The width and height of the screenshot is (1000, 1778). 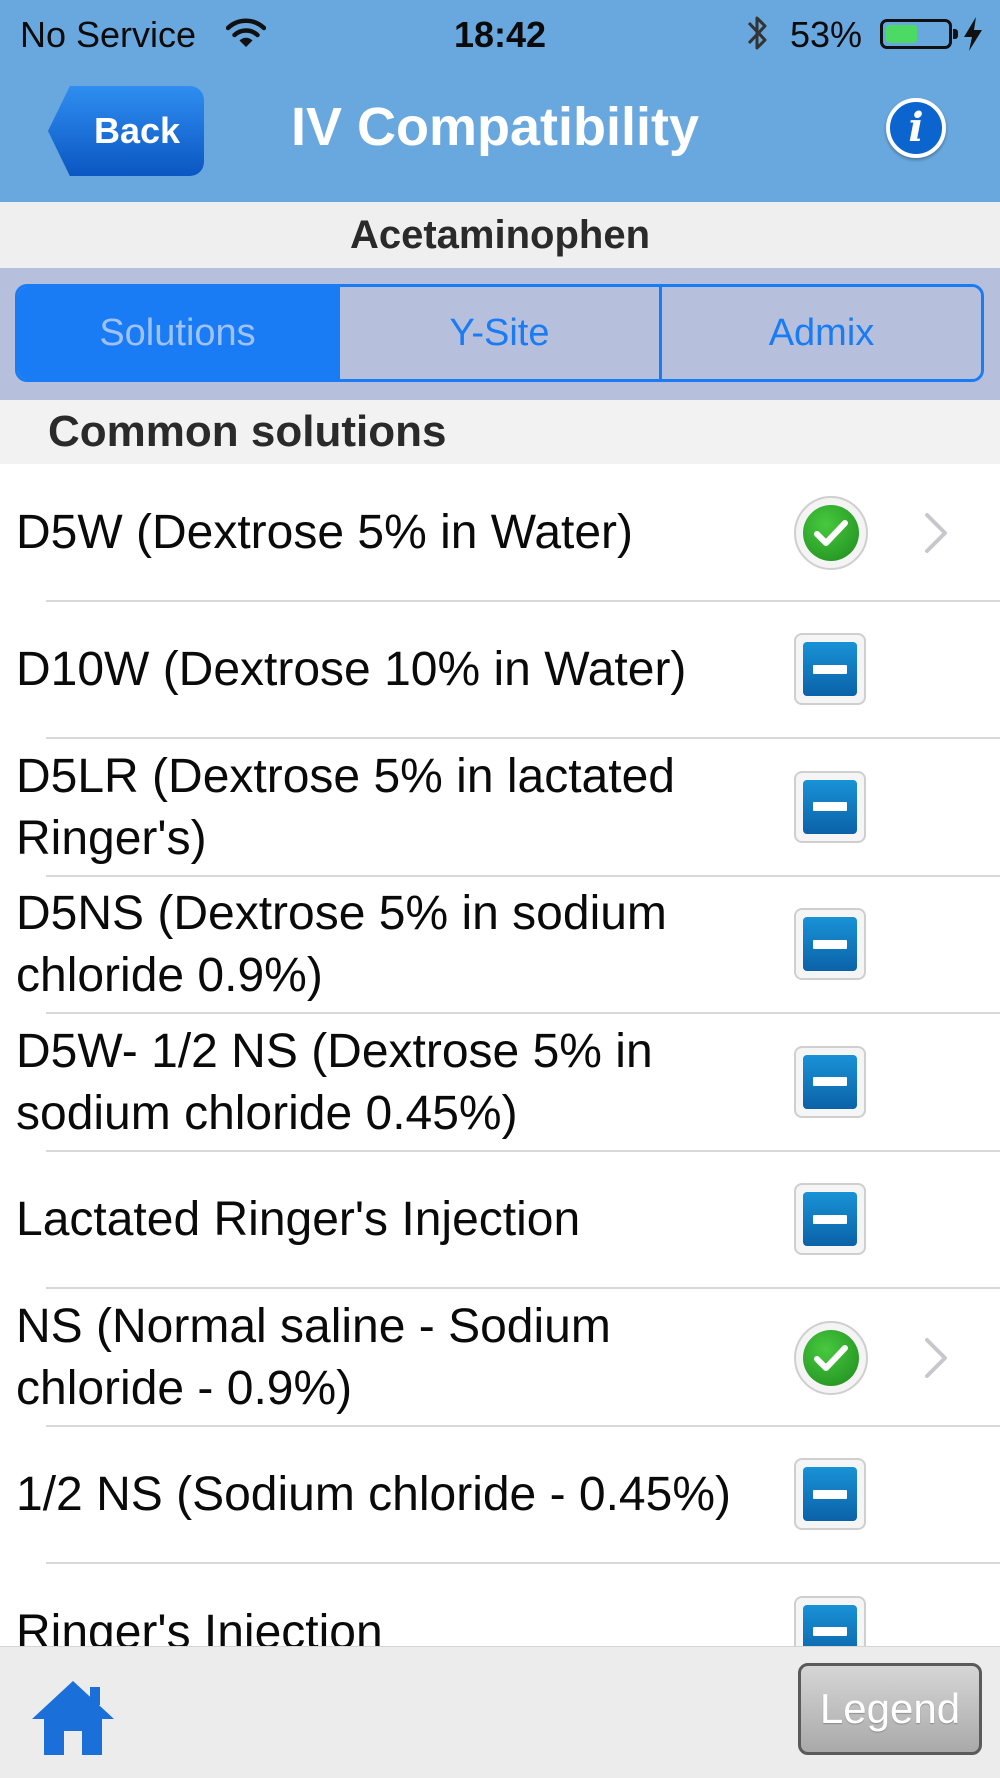 I want to click on tab-admix: Admix, so click(x=820, y=333).